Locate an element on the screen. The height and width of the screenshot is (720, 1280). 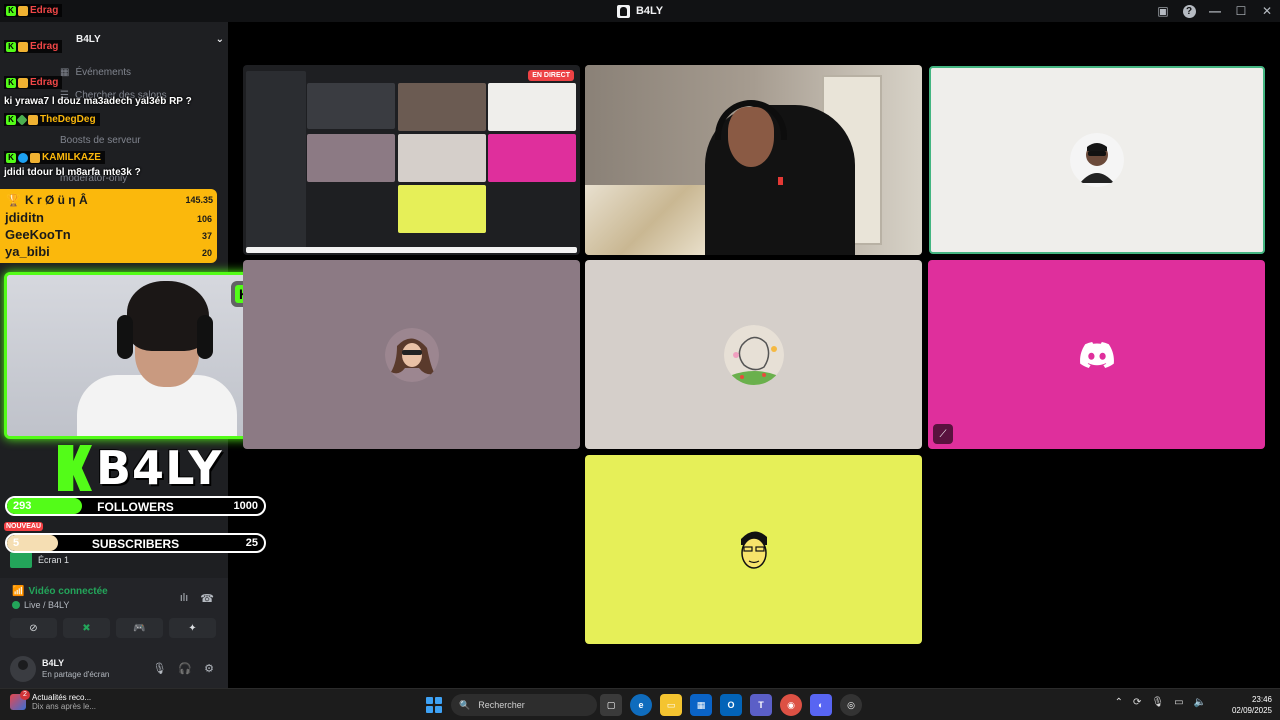
screen-share-tile: EN DIRECT is located at coordinates (411, 160).